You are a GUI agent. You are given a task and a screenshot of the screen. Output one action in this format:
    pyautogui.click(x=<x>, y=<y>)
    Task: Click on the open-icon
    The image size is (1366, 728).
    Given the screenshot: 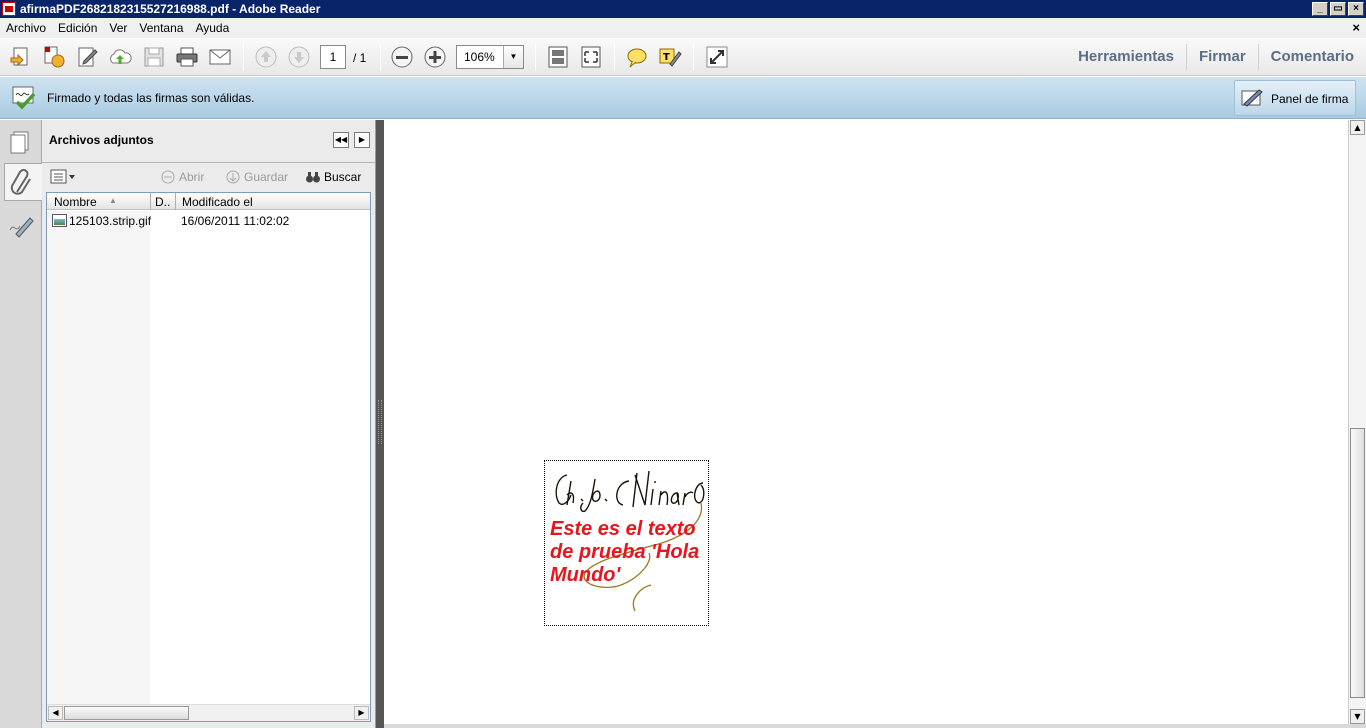 What is the action you would take?
    pyautogui.click(x=168, y=177)
    